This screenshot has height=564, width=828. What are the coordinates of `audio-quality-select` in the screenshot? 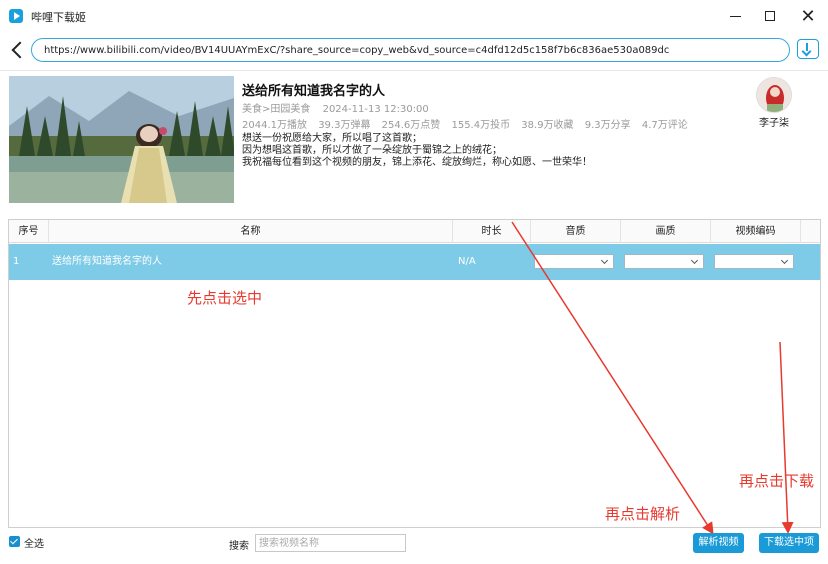 It's located at (574, 261).